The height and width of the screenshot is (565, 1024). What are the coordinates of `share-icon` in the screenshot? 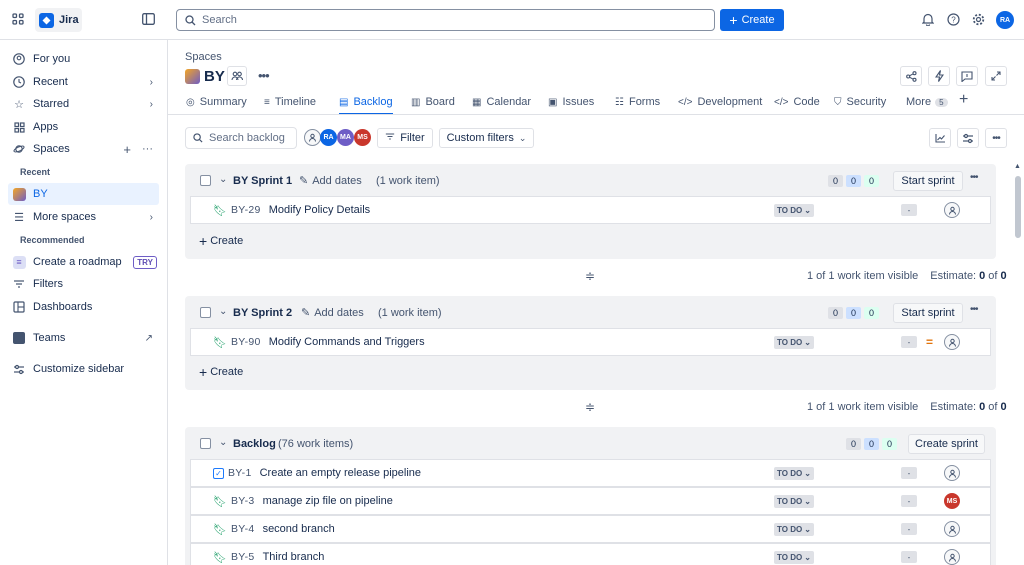 It's located at (911, 76).